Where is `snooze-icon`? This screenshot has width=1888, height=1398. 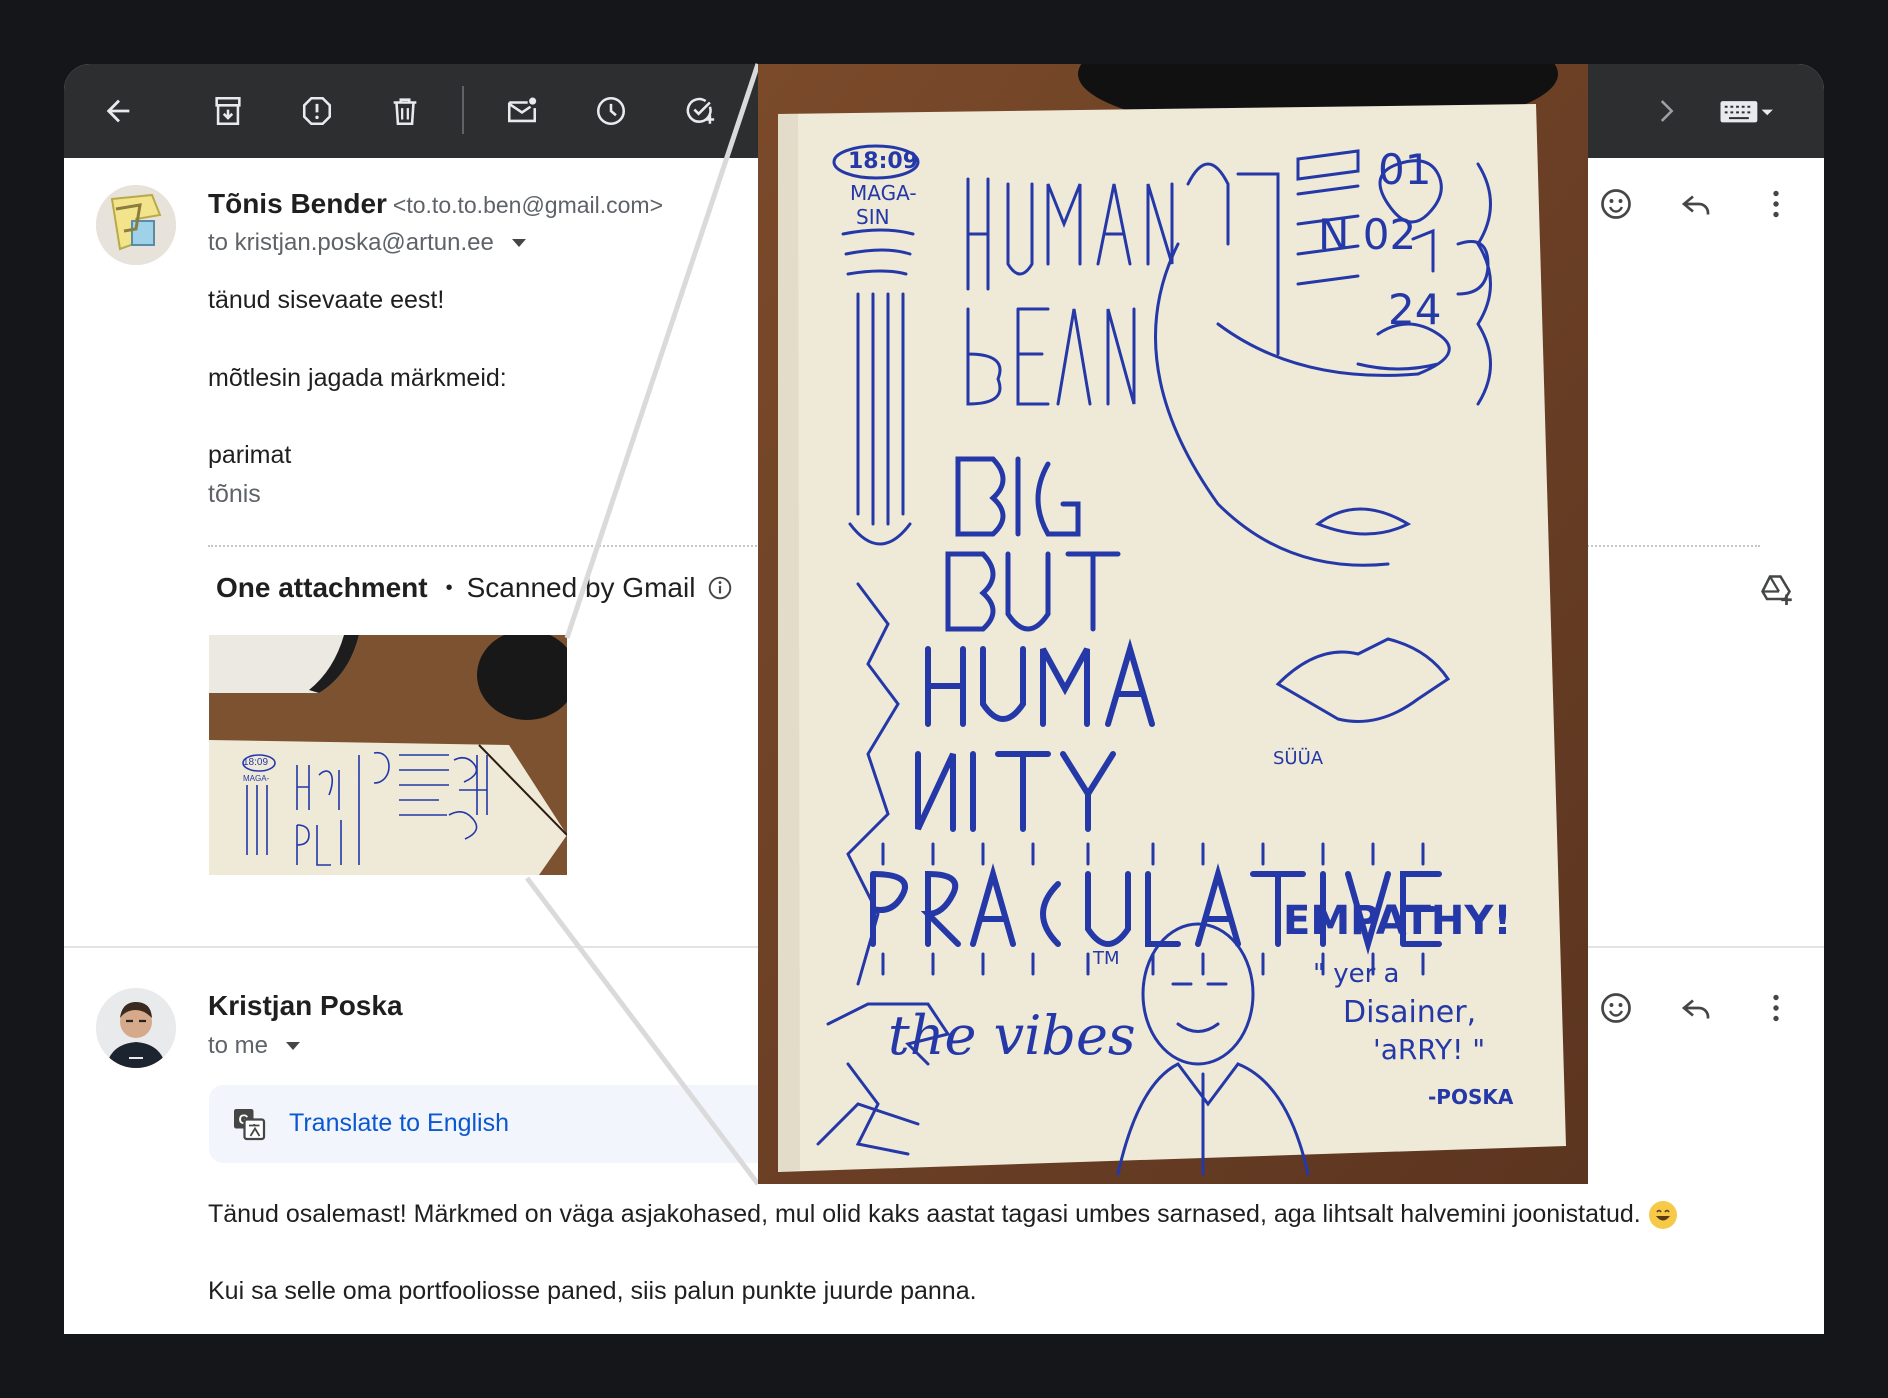 snooze-icon is located at coordinates (611, 111).